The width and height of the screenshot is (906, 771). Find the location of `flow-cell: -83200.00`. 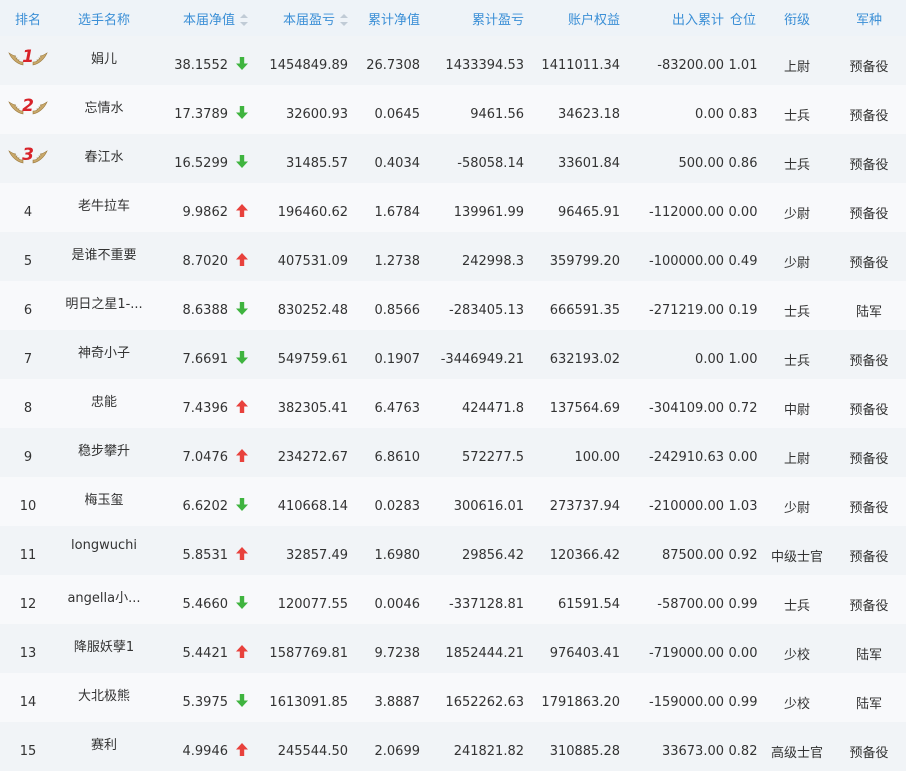

flow-cell: -83200.00 is located at coordinates (690, 65).